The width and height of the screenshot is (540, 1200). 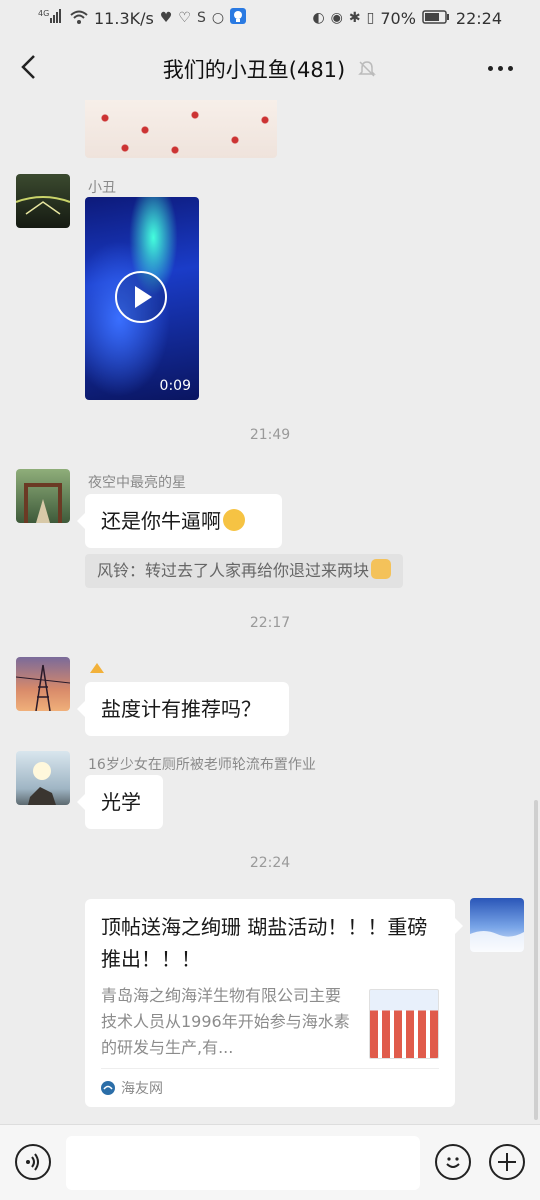 I want to click on eye-icon: ◉, so click(x=336, y=18).